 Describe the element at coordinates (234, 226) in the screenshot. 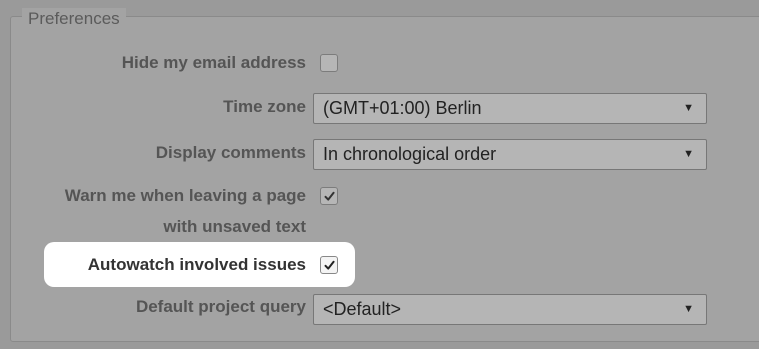

I see `warn-unsaved-label-line2: with unsaved text` at that location.